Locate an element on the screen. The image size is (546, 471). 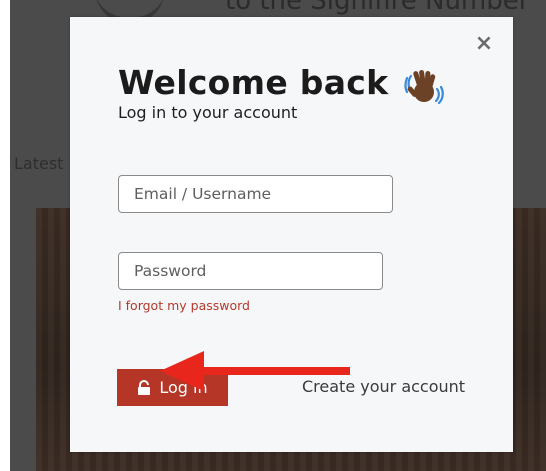
password-field is located at coordinates (250, 271).